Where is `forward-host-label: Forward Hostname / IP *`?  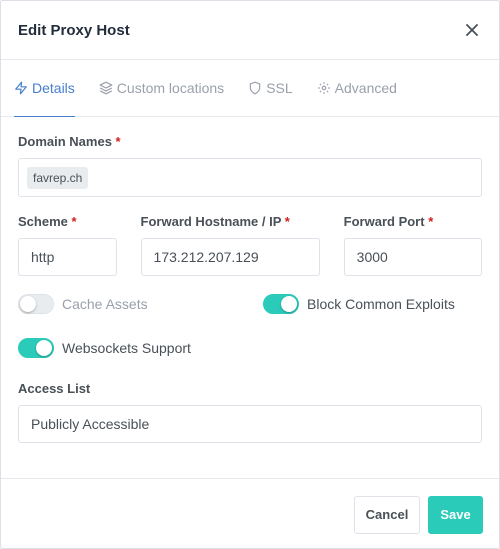 forward-host-label: Forward Hostname / IP * is located at coordinates (230, 221).